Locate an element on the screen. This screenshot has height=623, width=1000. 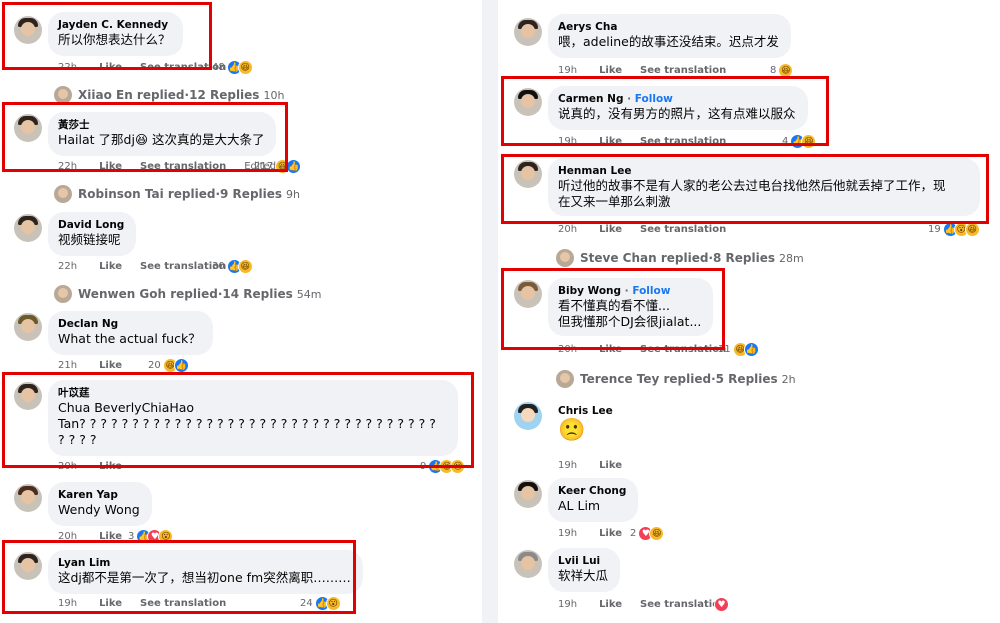
reply-time: 9h is located at coordinates (293, 194).